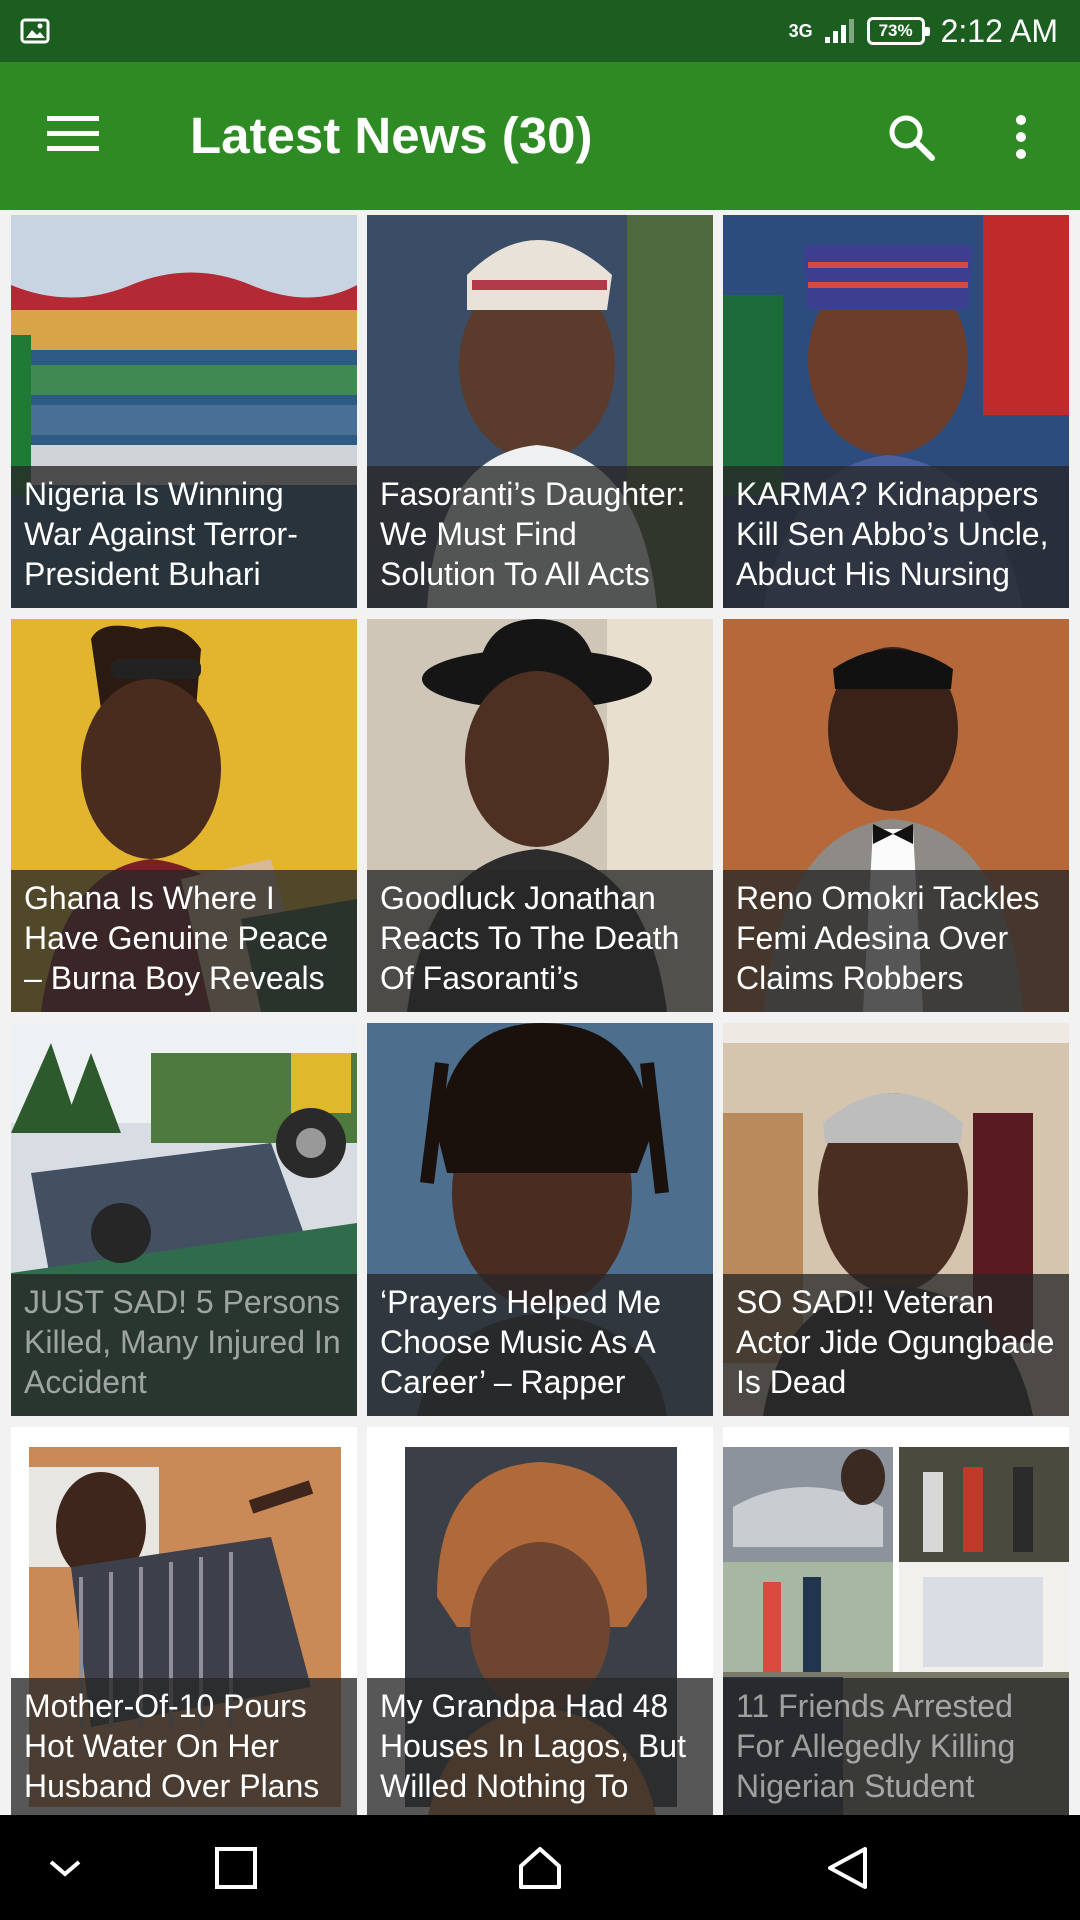 The image size is (1080, 1920). I want to click on page-title: Latest News (30), so click(391, 135).